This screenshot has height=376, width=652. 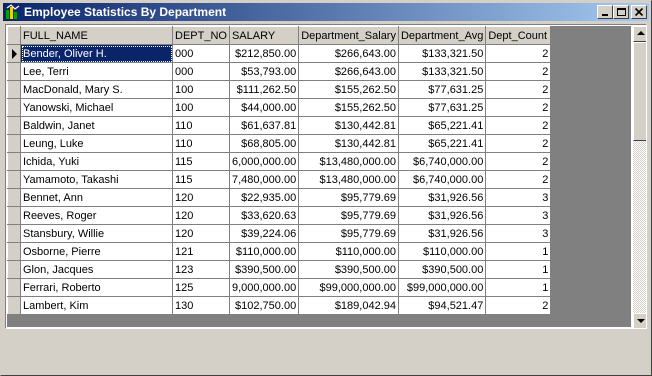 I want to click on cell-full-name: Yanowski, Michael, so click(x=96, y=107).